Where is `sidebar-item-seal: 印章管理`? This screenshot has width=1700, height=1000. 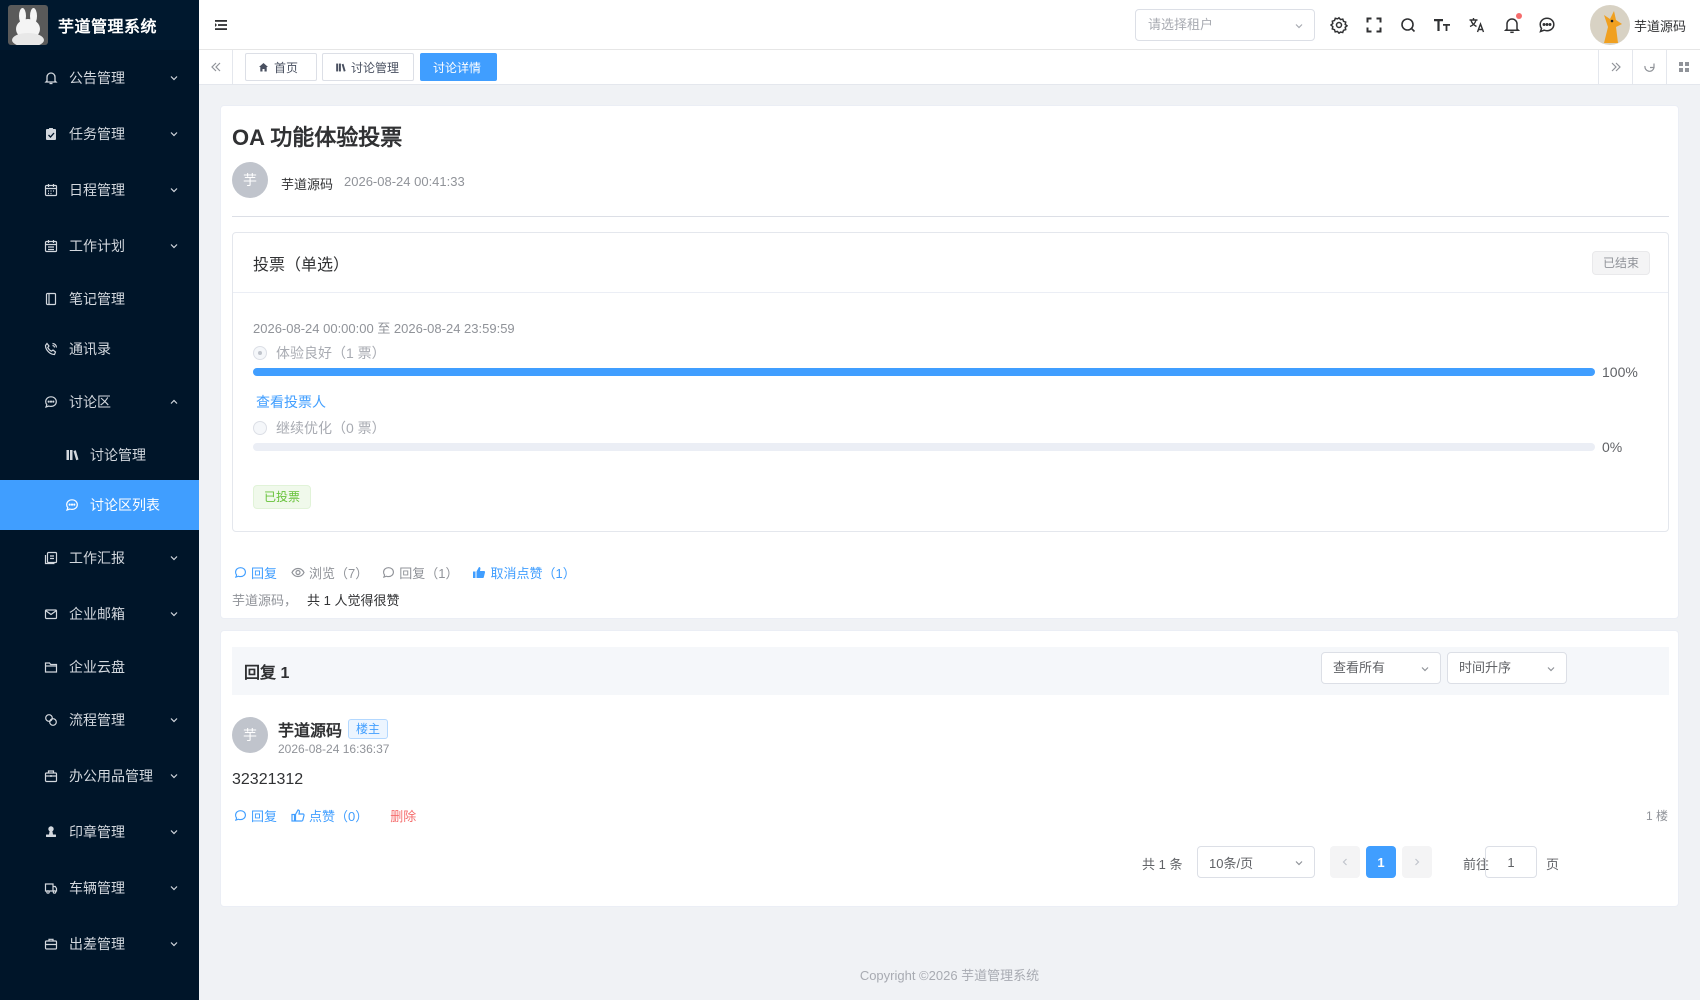 sidebar-item-seal: 印章管理 is located at coordinates (99, 832).